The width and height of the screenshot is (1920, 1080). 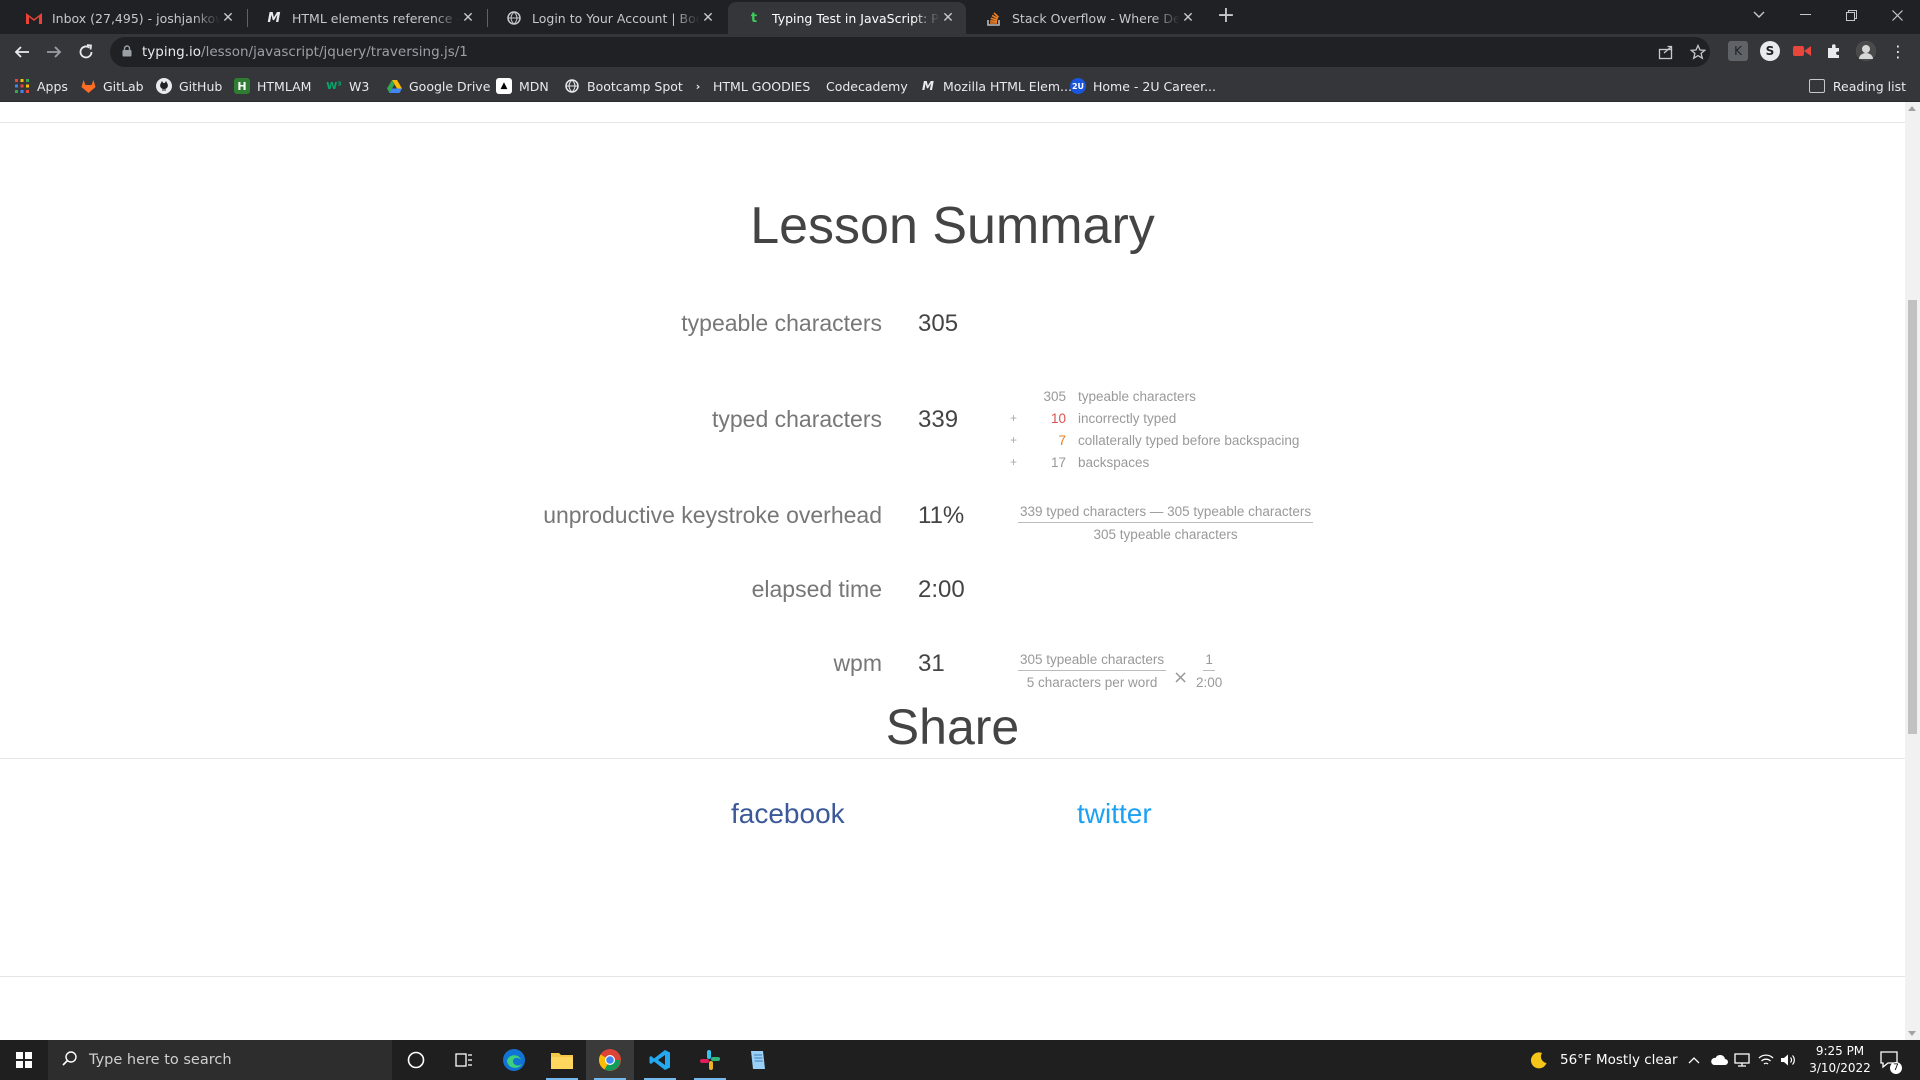 What do you see at coordinates (1912, 108) in the screenshot?
I see `scroll-up-icon` at bounding box center [1912, 108].